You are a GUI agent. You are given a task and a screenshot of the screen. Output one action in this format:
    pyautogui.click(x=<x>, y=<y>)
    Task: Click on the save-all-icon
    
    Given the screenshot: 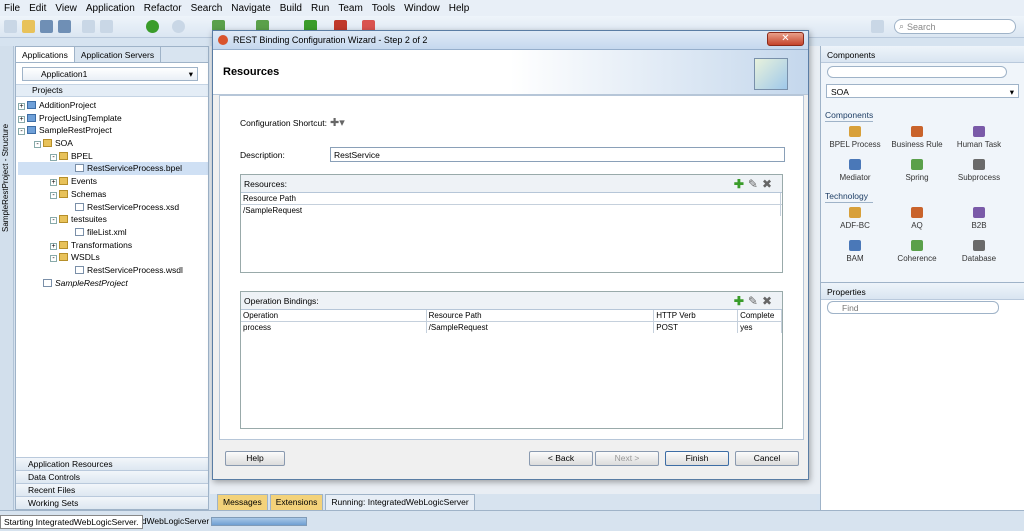 What is the action you would take?
    pyautogui.click(x=64, y=26)
    